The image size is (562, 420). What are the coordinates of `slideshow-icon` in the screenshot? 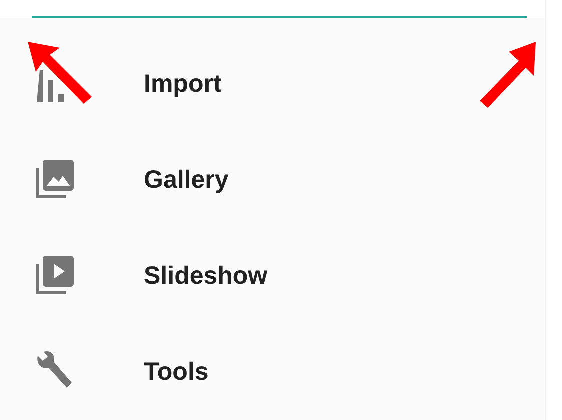 It's located at (54, 276).